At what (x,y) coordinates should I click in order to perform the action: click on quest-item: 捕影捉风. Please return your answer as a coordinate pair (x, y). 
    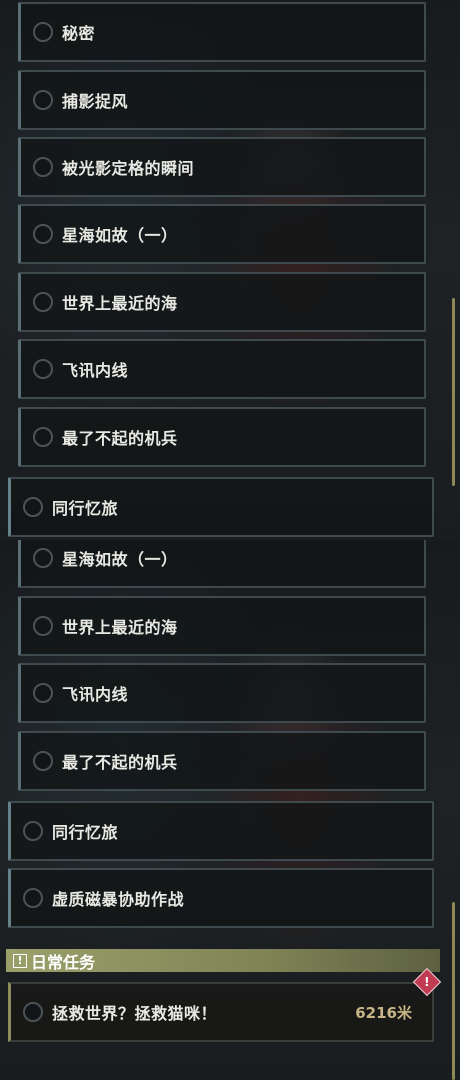
    Looking at the image, I should click on (222, 100).